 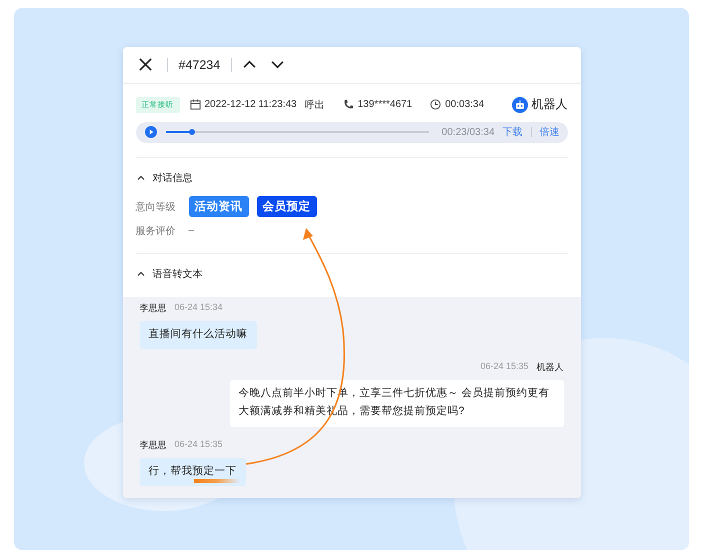 What do you see at coordinates (464, 104) in the screenshot?
I see `call-duration: 00:03:34` at bounding box center [464, 104].